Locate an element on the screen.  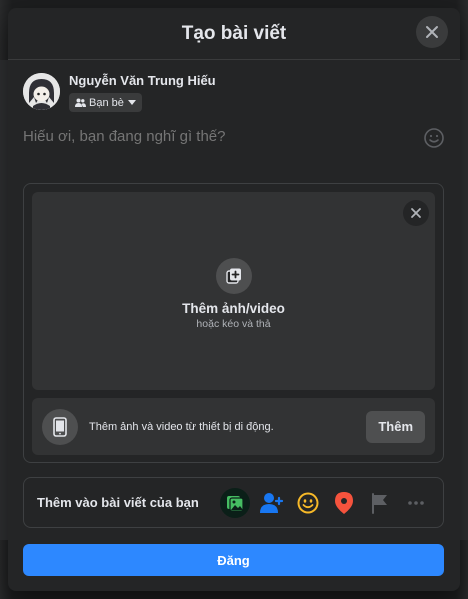
add-media-subtitle: hoặc kéo và thả is located at coordinates (233, 324).